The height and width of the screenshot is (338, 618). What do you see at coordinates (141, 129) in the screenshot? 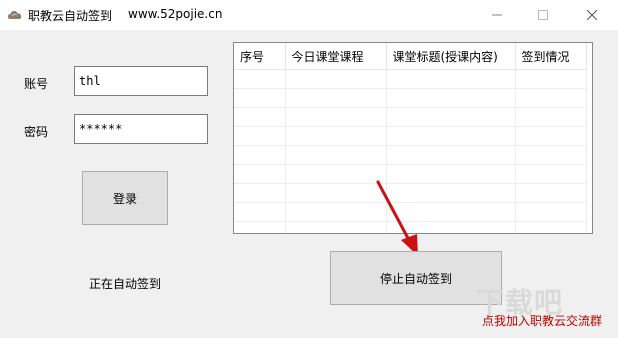
I see `password-input: ******` at bounding box center [141, 129].